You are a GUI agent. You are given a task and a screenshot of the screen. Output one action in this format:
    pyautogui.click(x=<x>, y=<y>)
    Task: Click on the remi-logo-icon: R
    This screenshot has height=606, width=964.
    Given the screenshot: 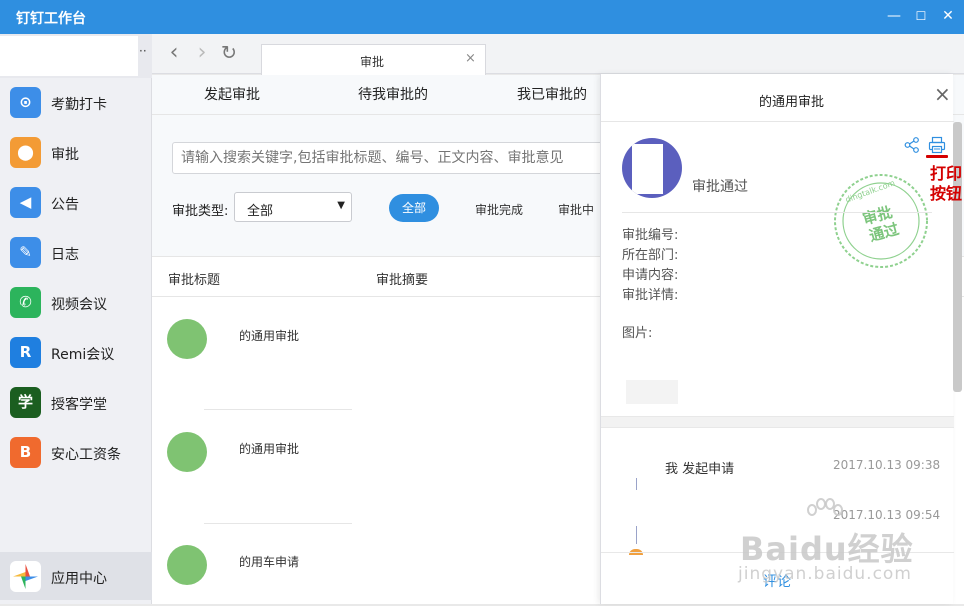 What is the action you would take?
    pyautogui.click(x=25, y=352)
    